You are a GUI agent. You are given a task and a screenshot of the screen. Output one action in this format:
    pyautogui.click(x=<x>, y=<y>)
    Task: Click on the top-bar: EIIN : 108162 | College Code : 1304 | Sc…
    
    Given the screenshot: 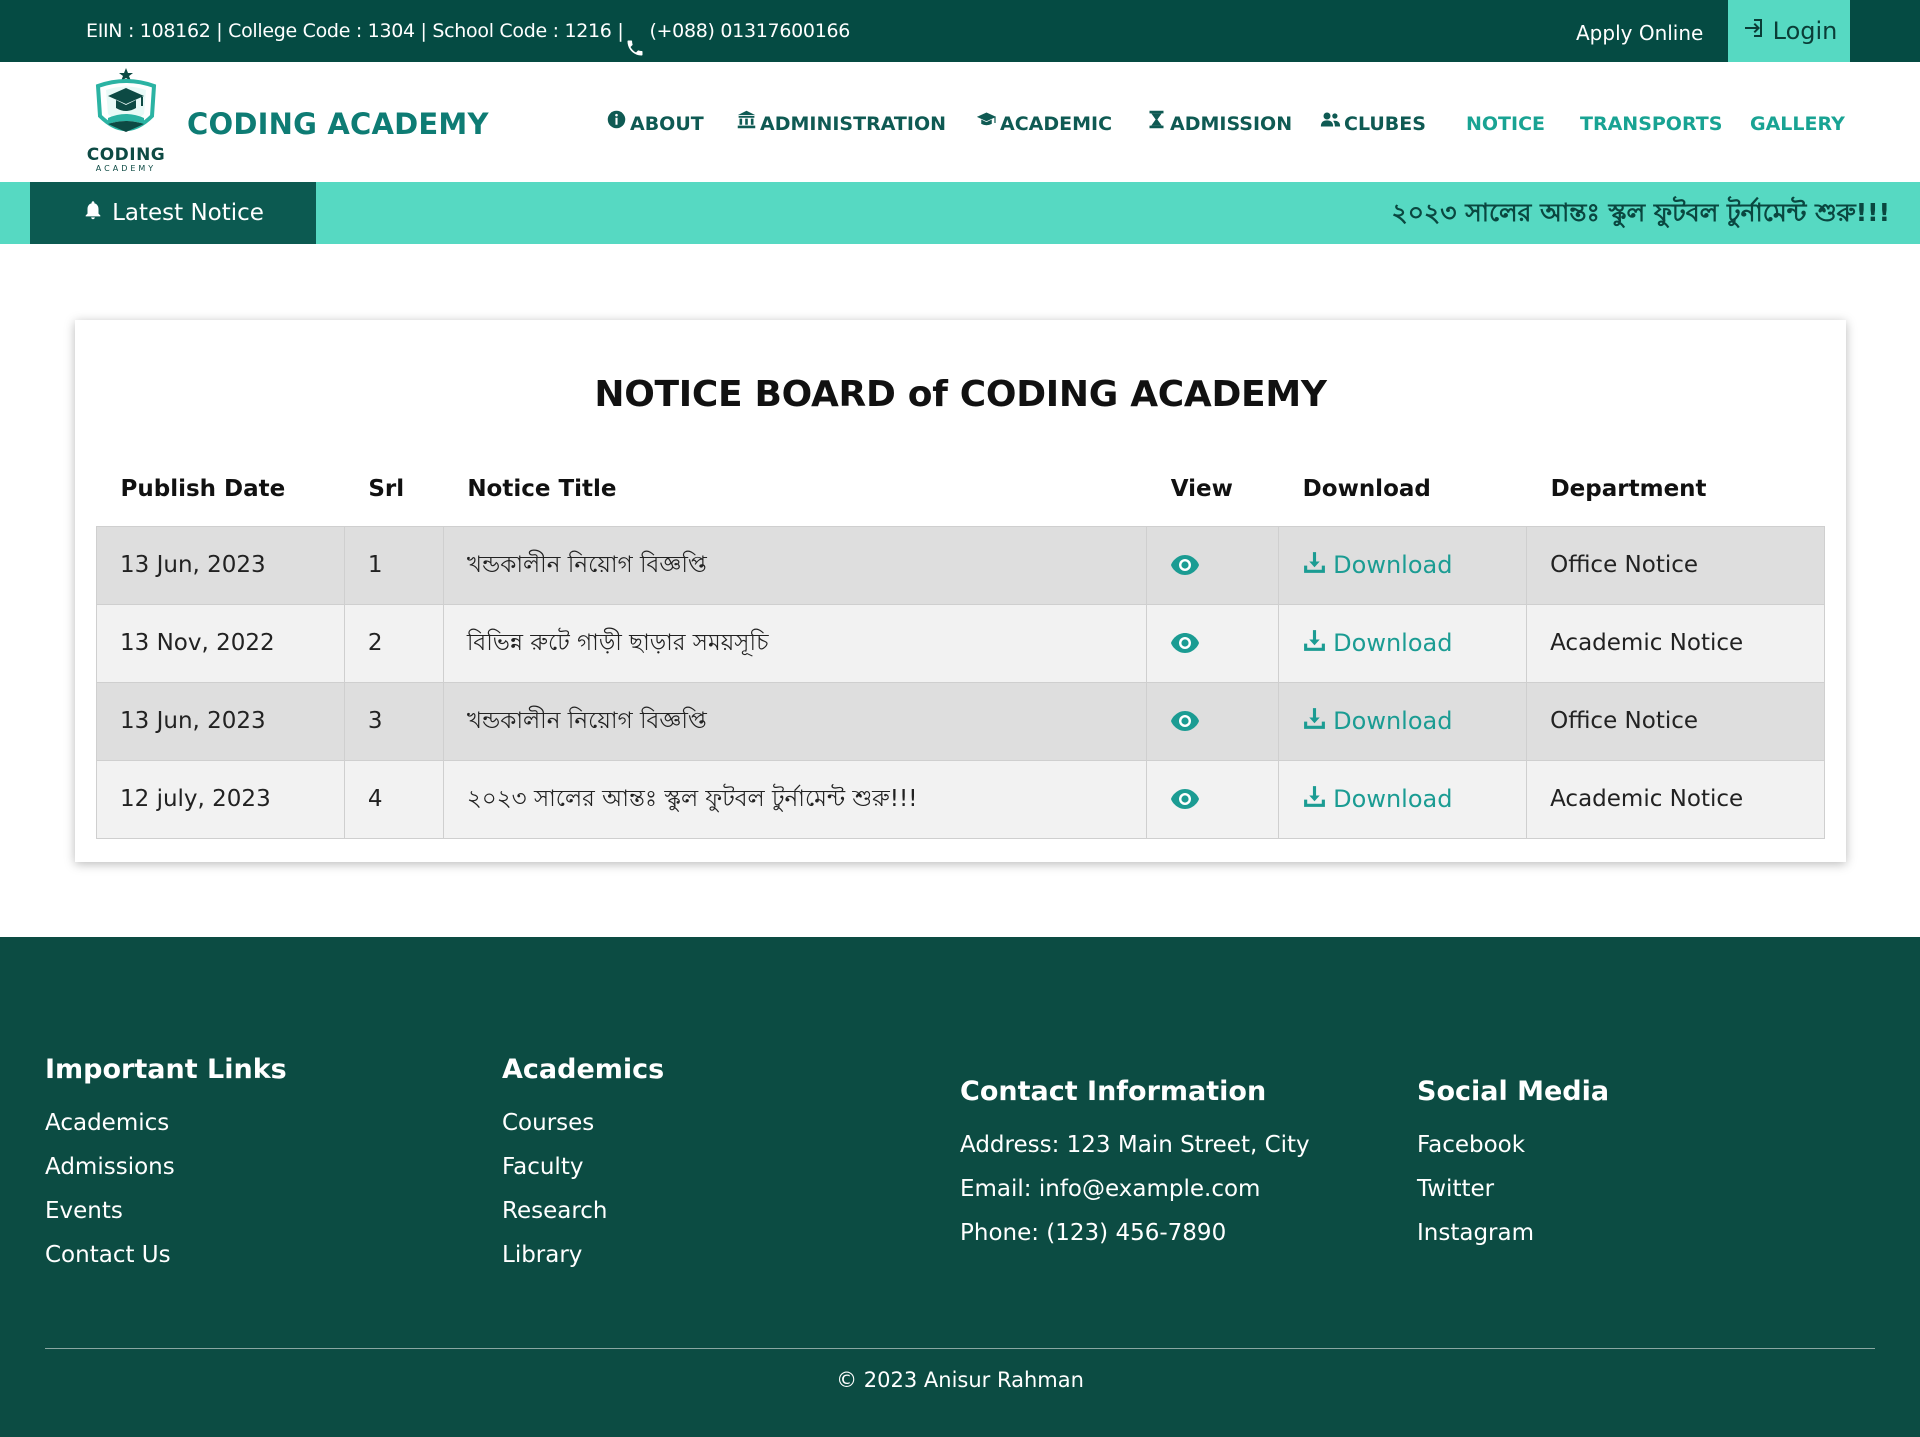 What is the action you would take?
    pyautogui.click(x=960, y=31)
    